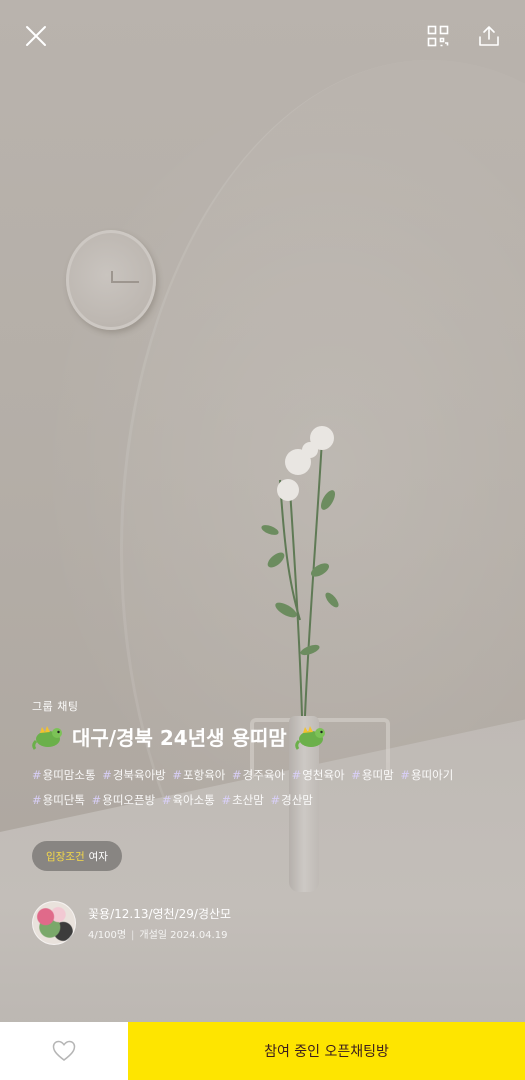 The width and height of the screenshot is (525, 1080). Describe the element at coordinates (326, 1051) in the screenshot. I see `join-chat-button: 참여 중인 오픈채팅방` at that location.